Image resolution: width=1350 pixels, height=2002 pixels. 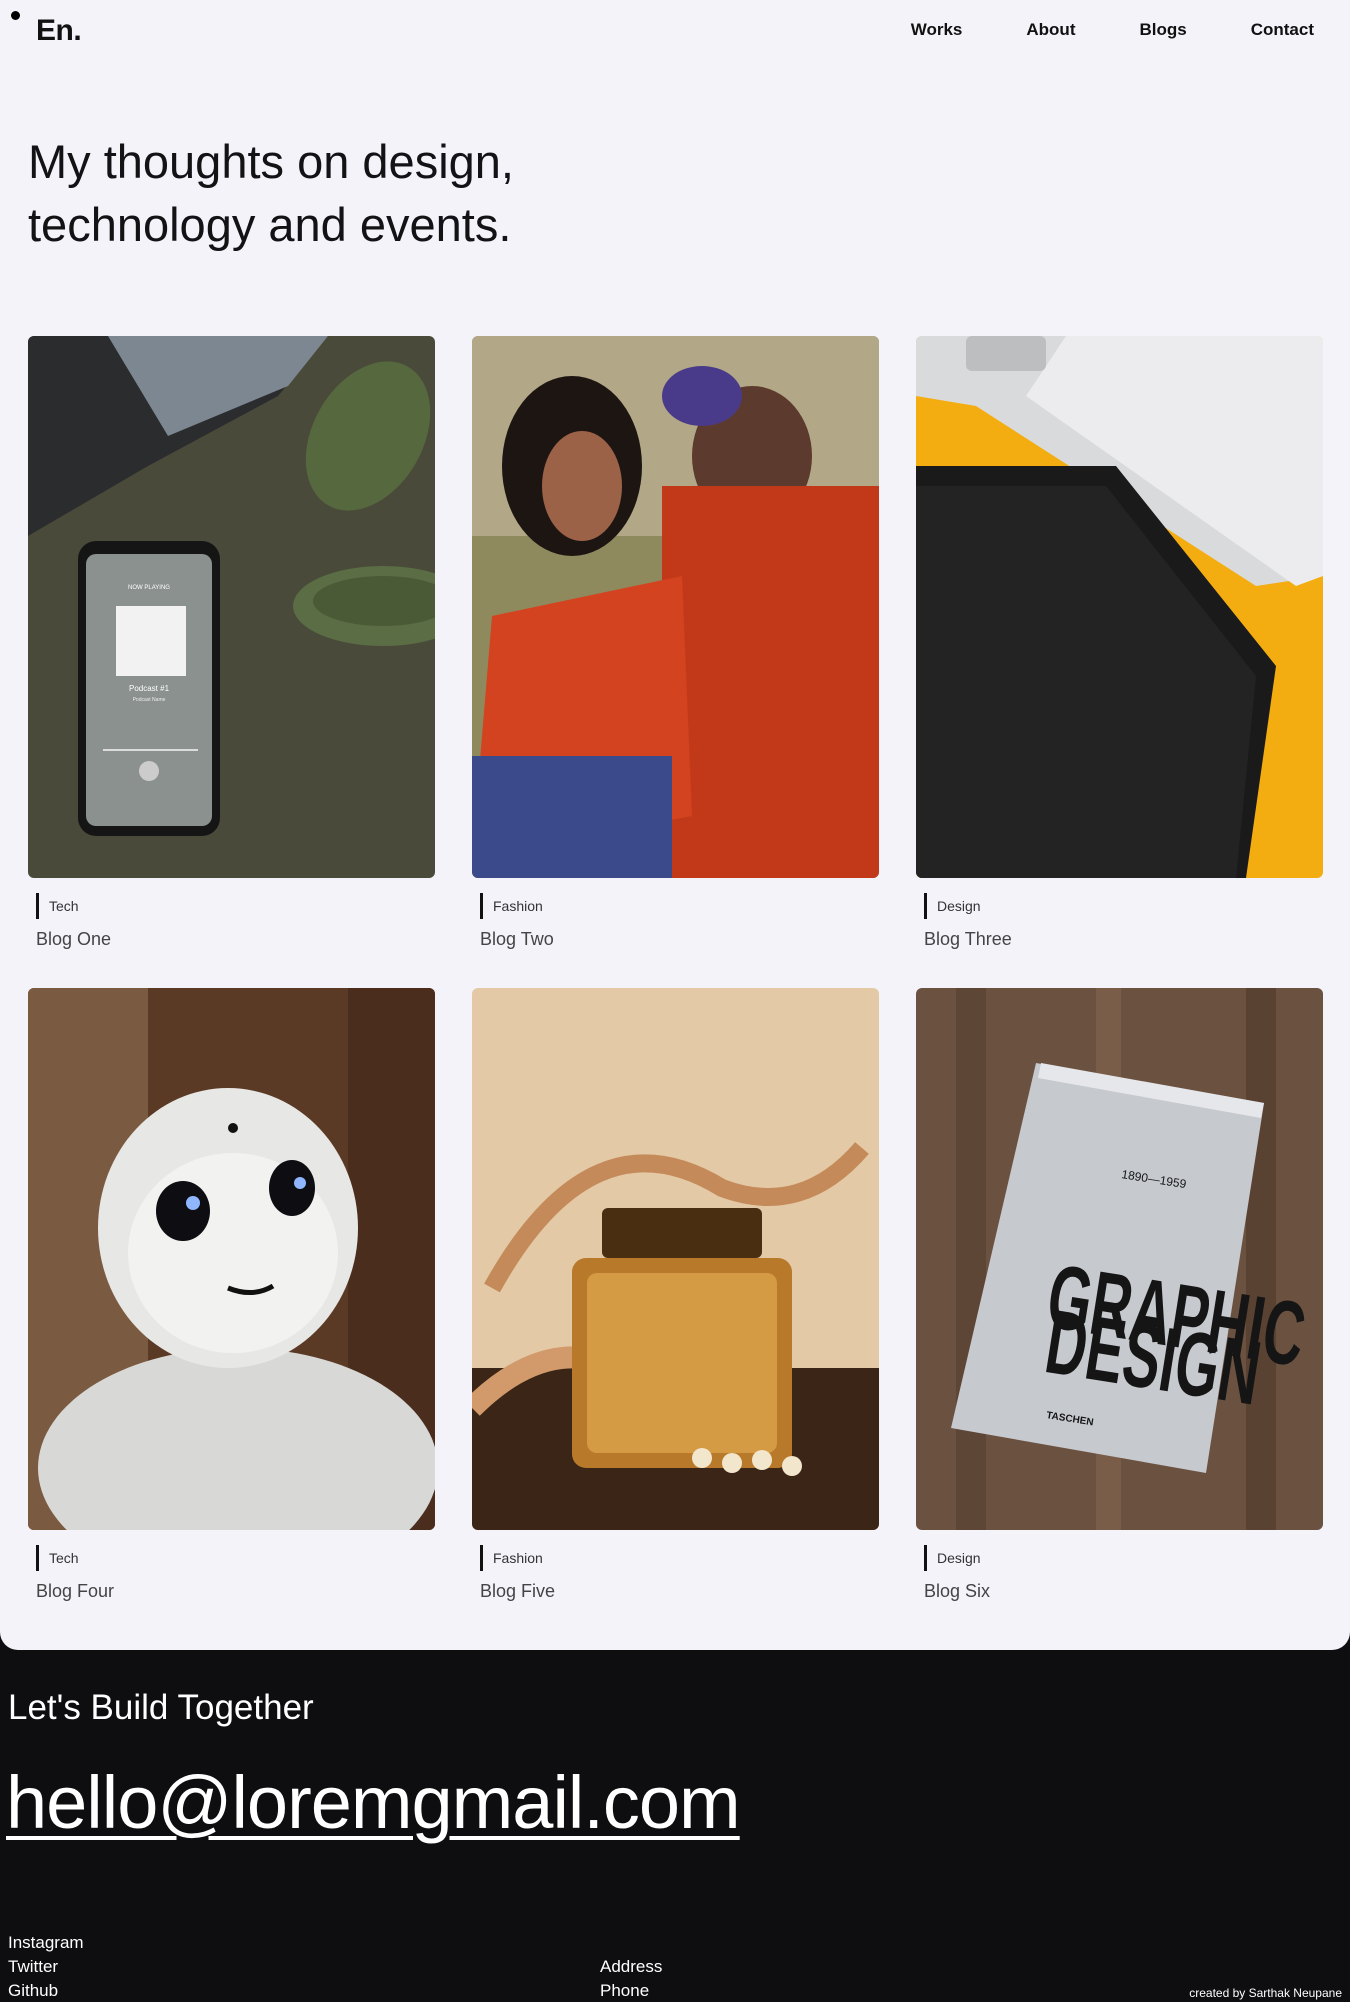 What do you see at coordinates (15, 15) in the screenshot?
I see `cursor-dot` at bounding box center [15, 15].